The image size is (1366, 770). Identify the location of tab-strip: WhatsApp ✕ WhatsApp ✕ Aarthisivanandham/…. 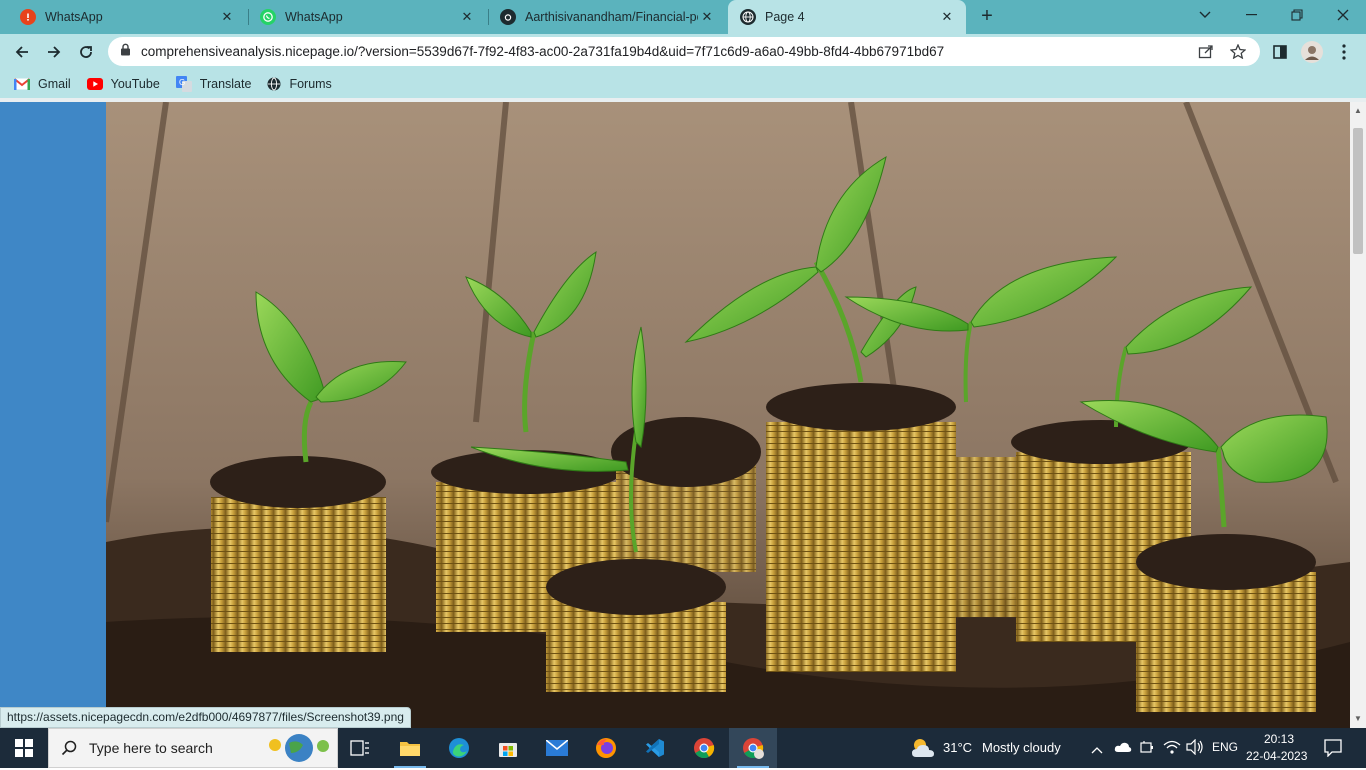
(683, 17).